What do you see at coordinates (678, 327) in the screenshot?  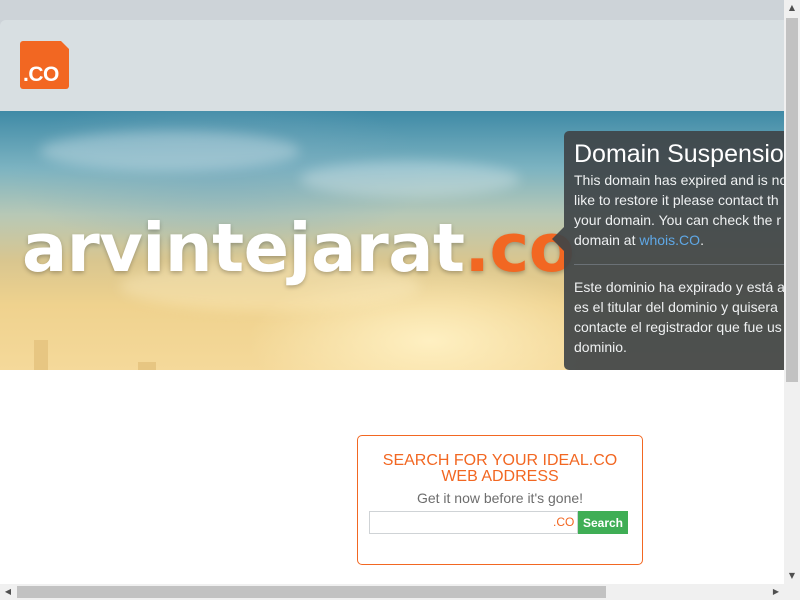 I see `popup-text-line: contacte el registrador que fue us` at bounding box center [678, 327].